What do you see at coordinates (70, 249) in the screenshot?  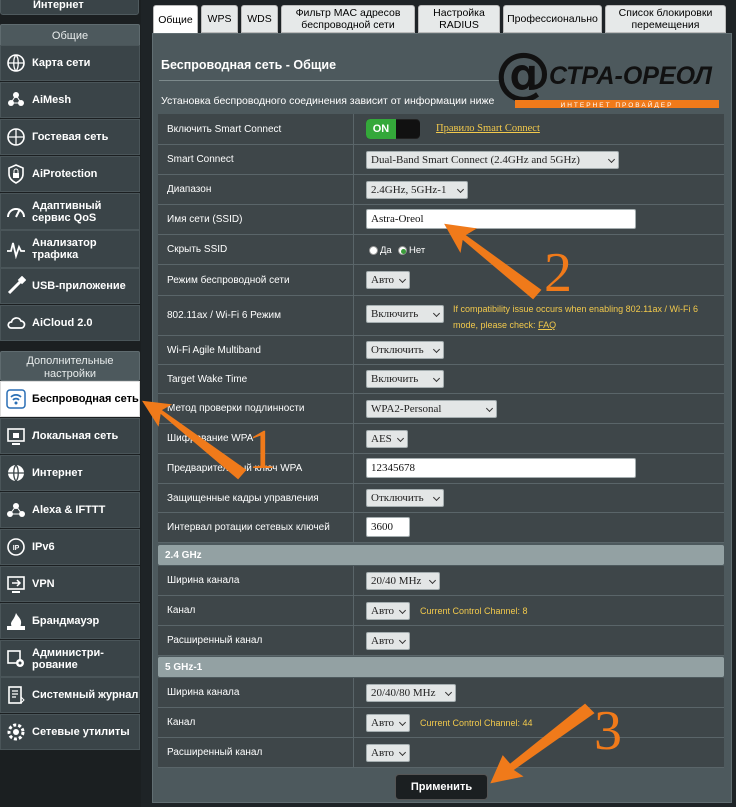 I see `sidebar-item-traffic-analyzer: Анализатор трафика` at bounding box center [70, 249].